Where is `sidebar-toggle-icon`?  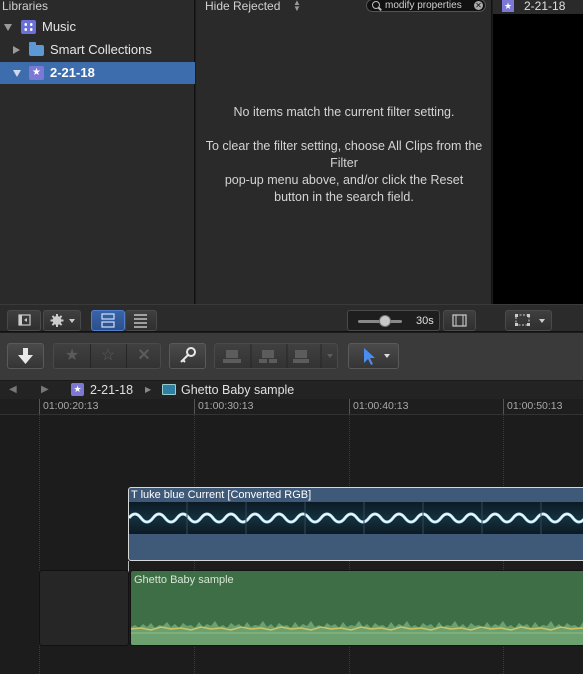 sidebar-toggle-icon is located at coordinates (24, 320).